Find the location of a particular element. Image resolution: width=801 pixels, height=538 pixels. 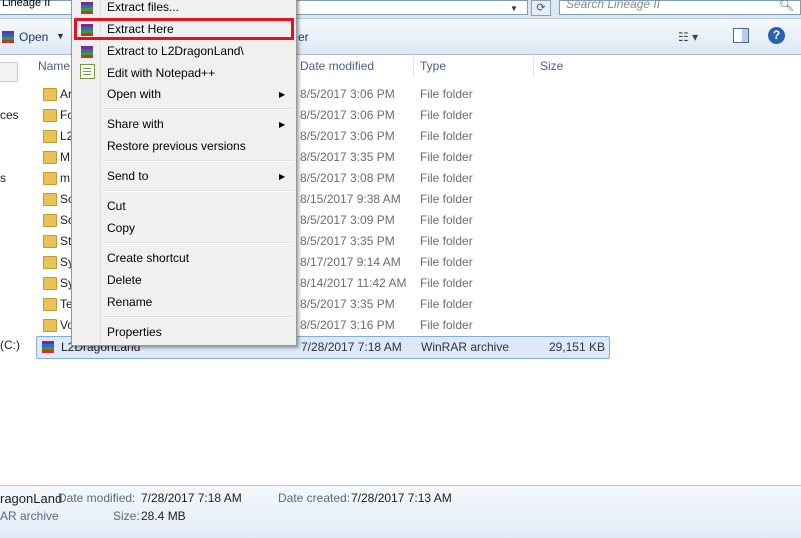

file-date: 8/17/2017 9:14 AM is located at coordinates (350, 262).